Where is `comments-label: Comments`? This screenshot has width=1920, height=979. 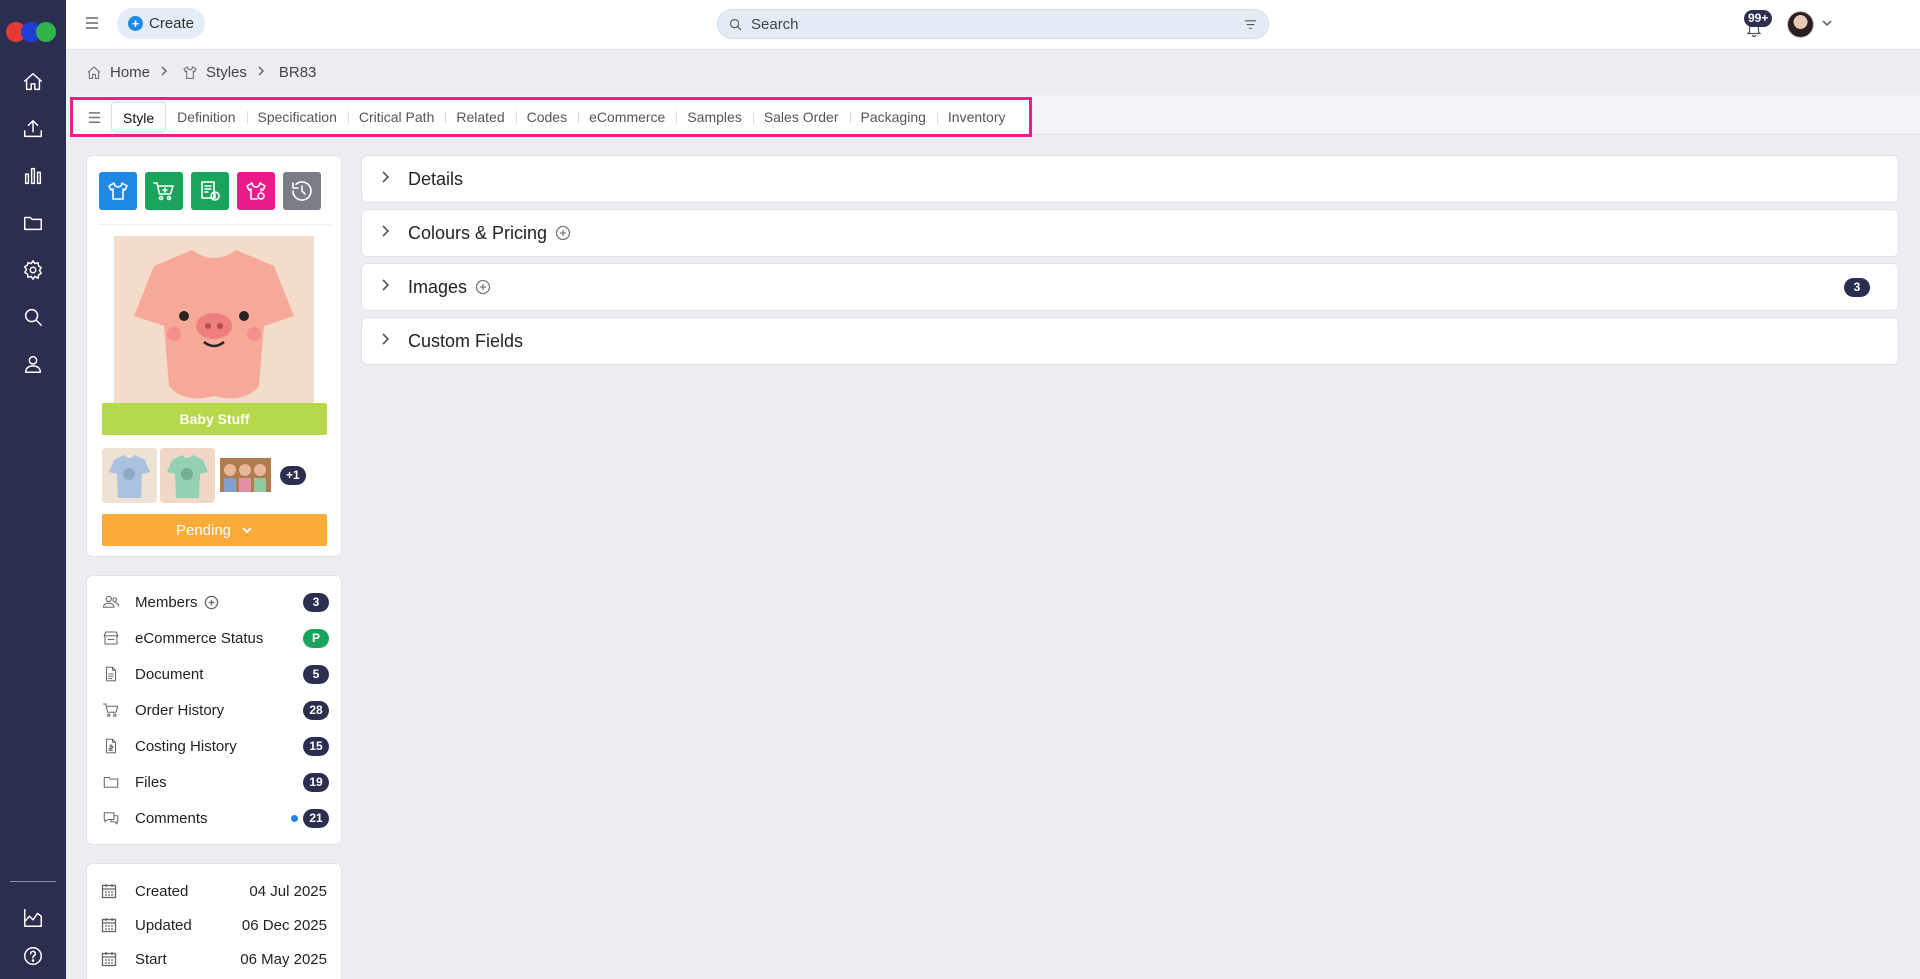 comments-label: Comments is located at coordinates (171, 818).